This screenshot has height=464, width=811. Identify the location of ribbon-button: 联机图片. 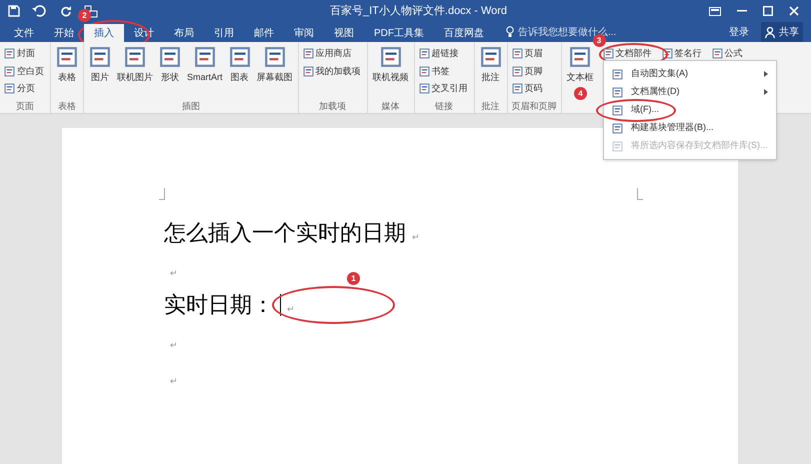
(135, 65).